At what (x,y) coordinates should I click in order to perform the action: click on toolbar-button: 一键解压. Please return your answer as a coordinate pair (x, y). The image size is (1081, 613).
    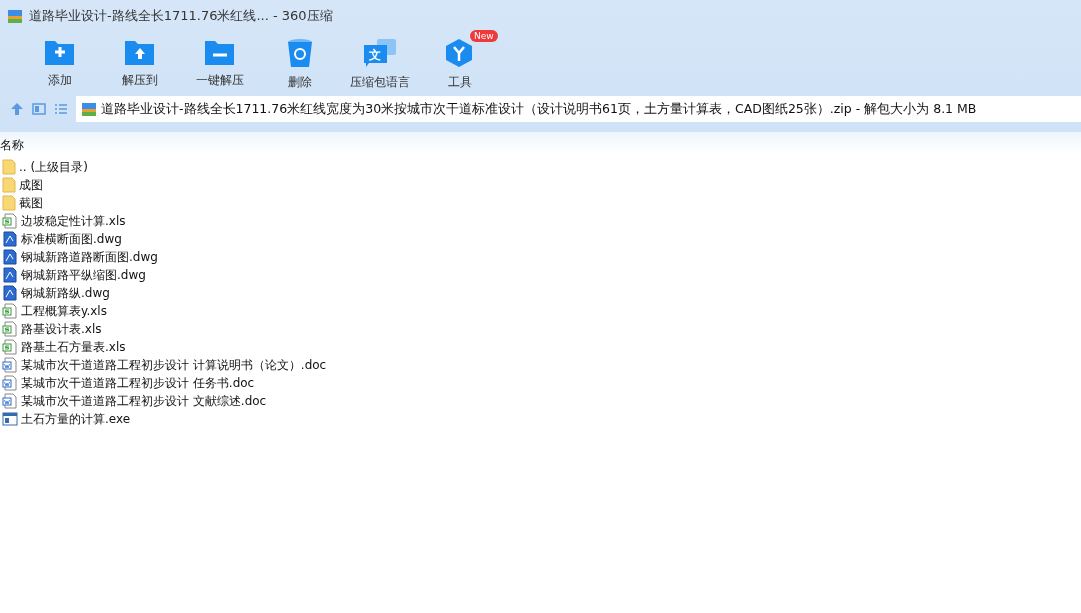
    Looking at the image, I should click on (220, 63).